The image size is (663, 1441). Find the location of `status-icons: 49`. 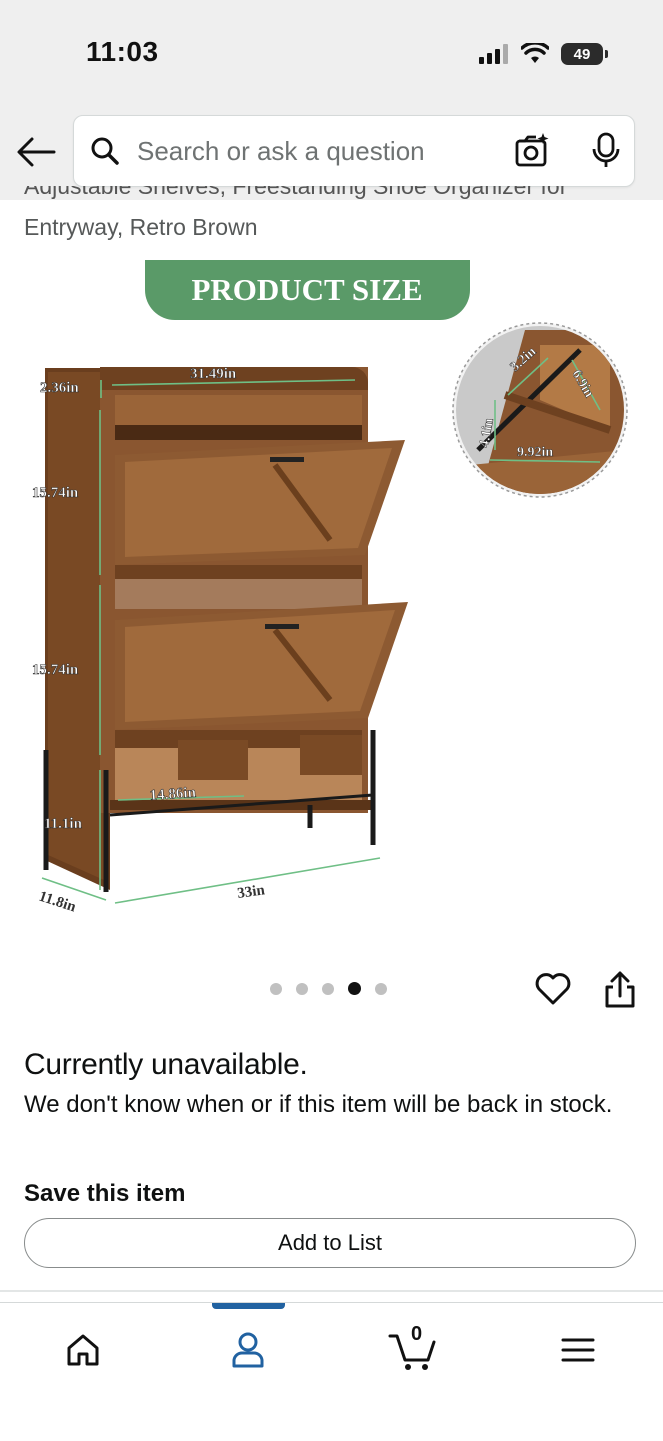

status-icons: 49 is located at coordinates (543, 54).